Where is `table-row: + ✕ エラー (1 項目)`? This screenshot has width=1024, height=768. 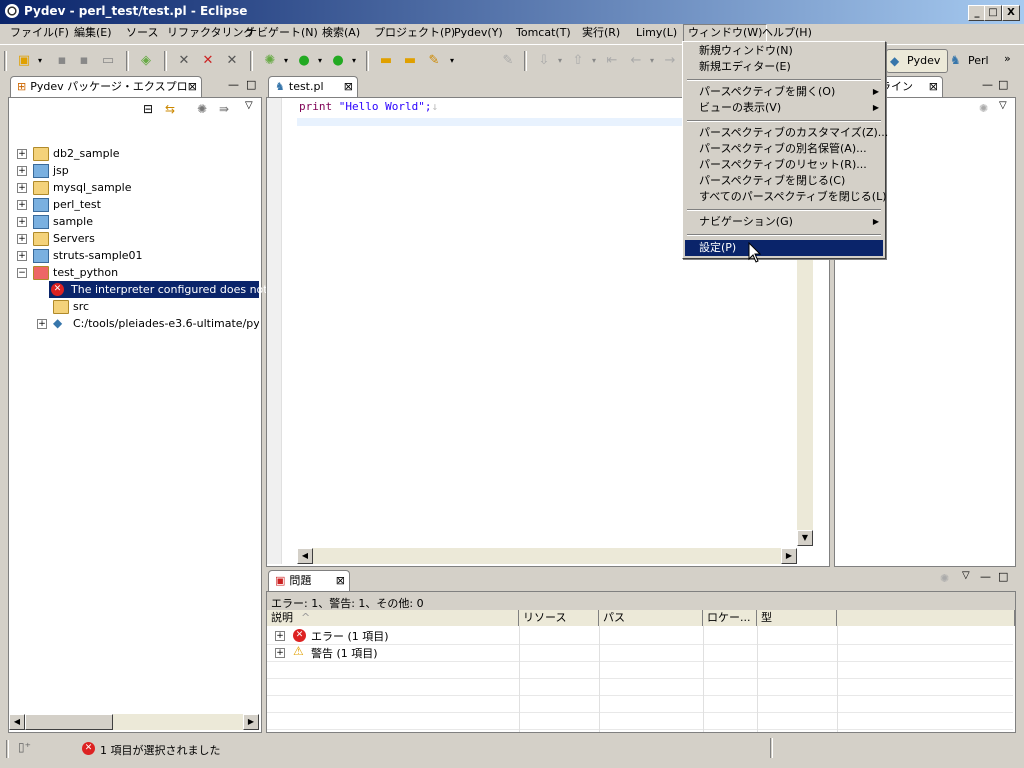 table-row: + ✕ エラー (1 項目) is located at coordinates (640, 636).